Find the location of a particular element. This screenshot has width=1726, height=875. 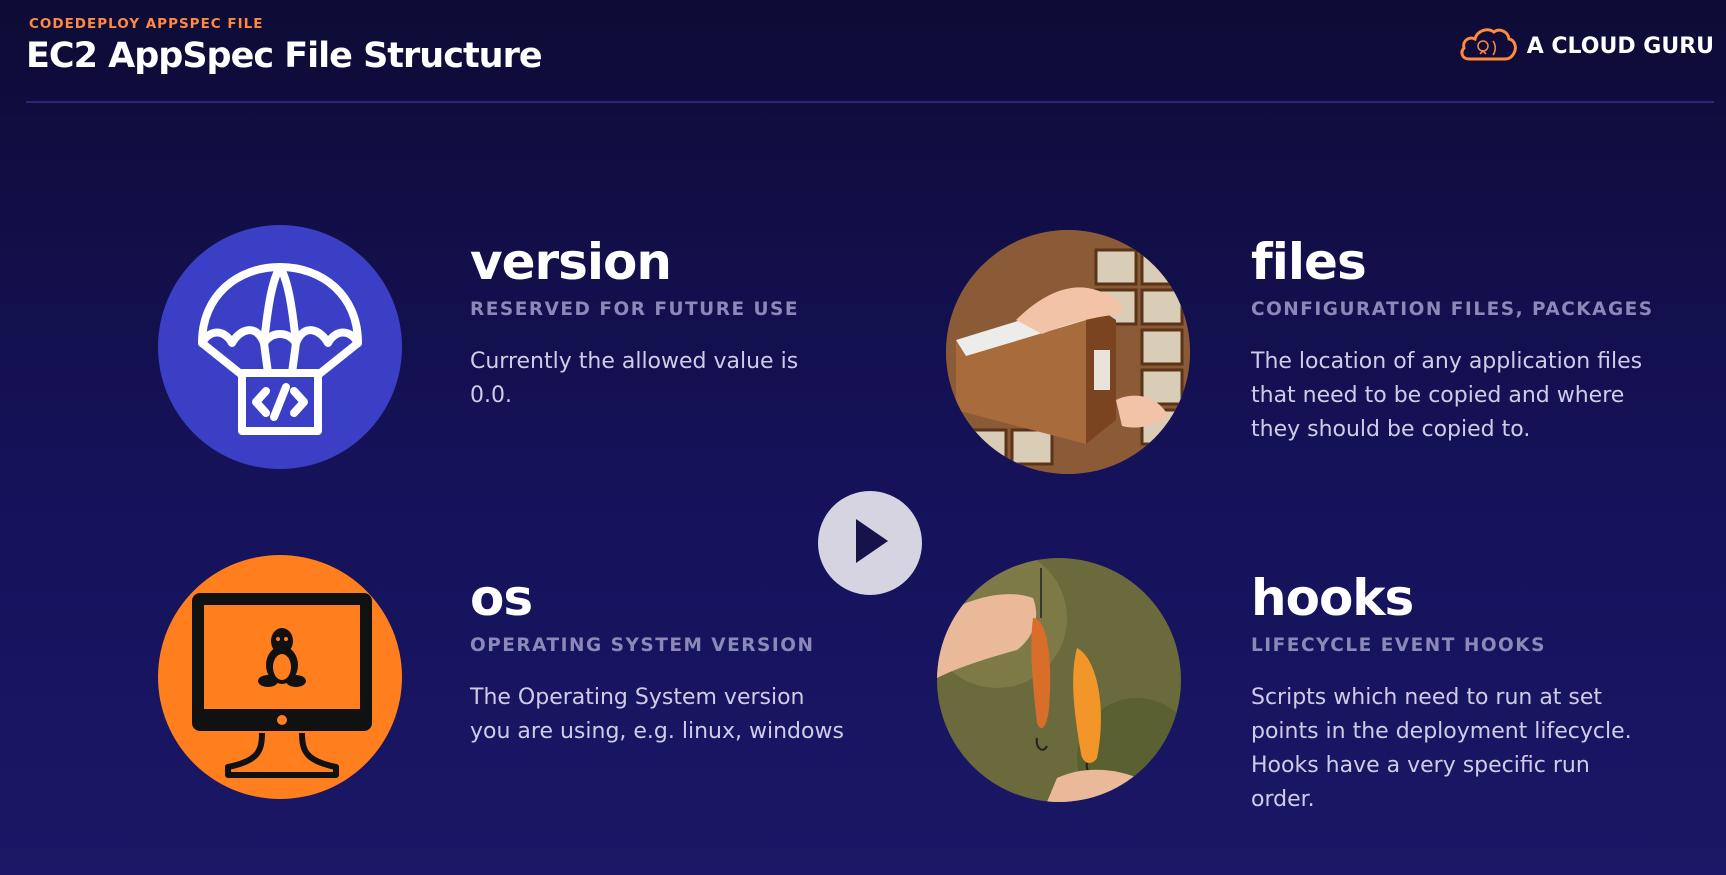

files-subtitle: CONFIGURATION FILES, PACKAGES is located at coordinates (1452, 309).